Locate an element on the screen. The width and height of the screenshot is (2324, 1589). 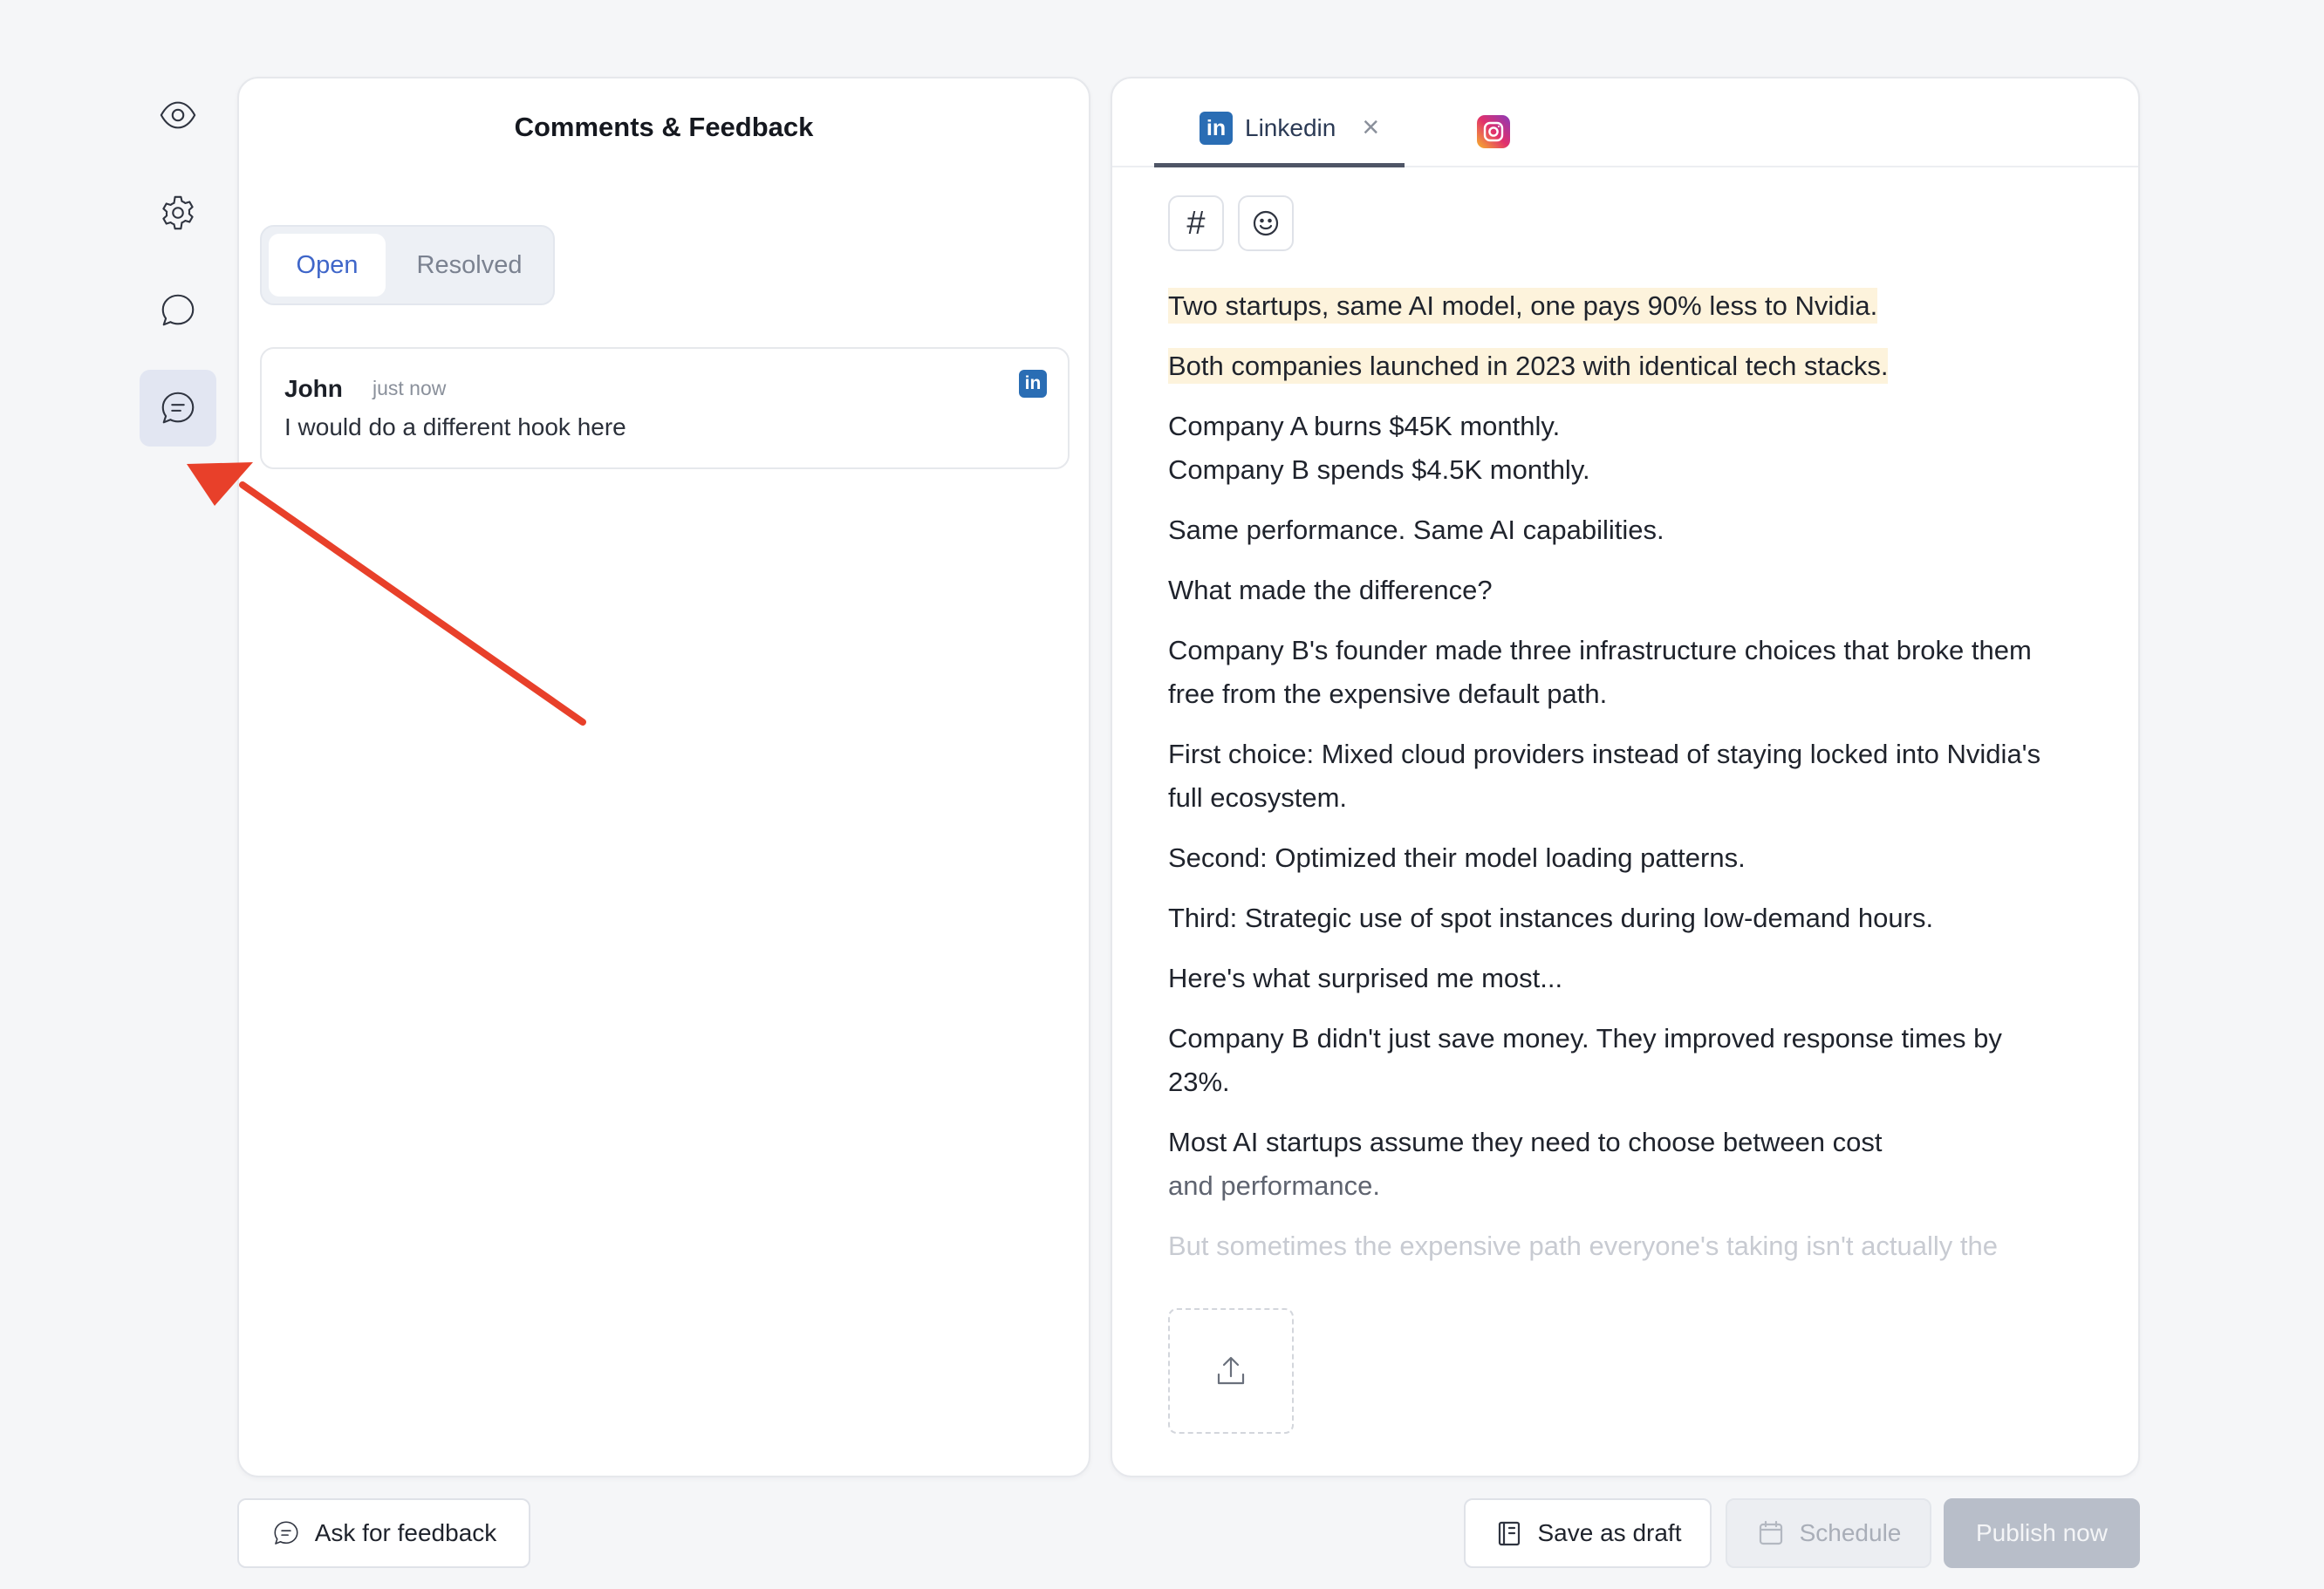
post-paragraph: Same performance. Same AI capabilities. is located at coordinates (1416, 530).